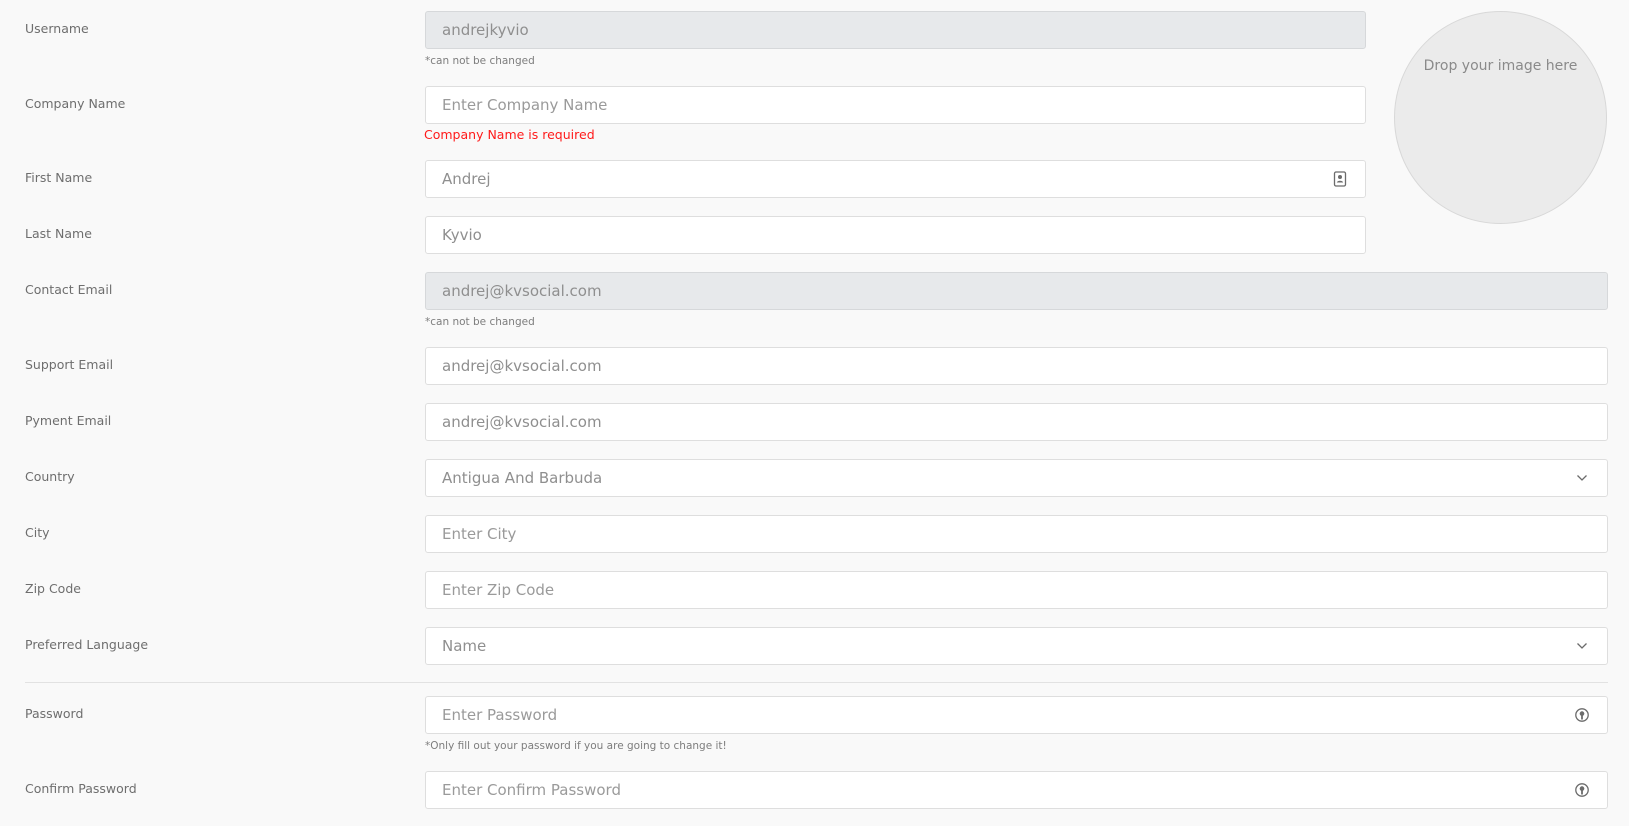 Image resolution: width=1629 pixels, height=826 pixels. What do you see at coordinates (68, 420) in the screenshot?
I see `payment-email-label: Pyment Email` at bounding box center [68, 420].